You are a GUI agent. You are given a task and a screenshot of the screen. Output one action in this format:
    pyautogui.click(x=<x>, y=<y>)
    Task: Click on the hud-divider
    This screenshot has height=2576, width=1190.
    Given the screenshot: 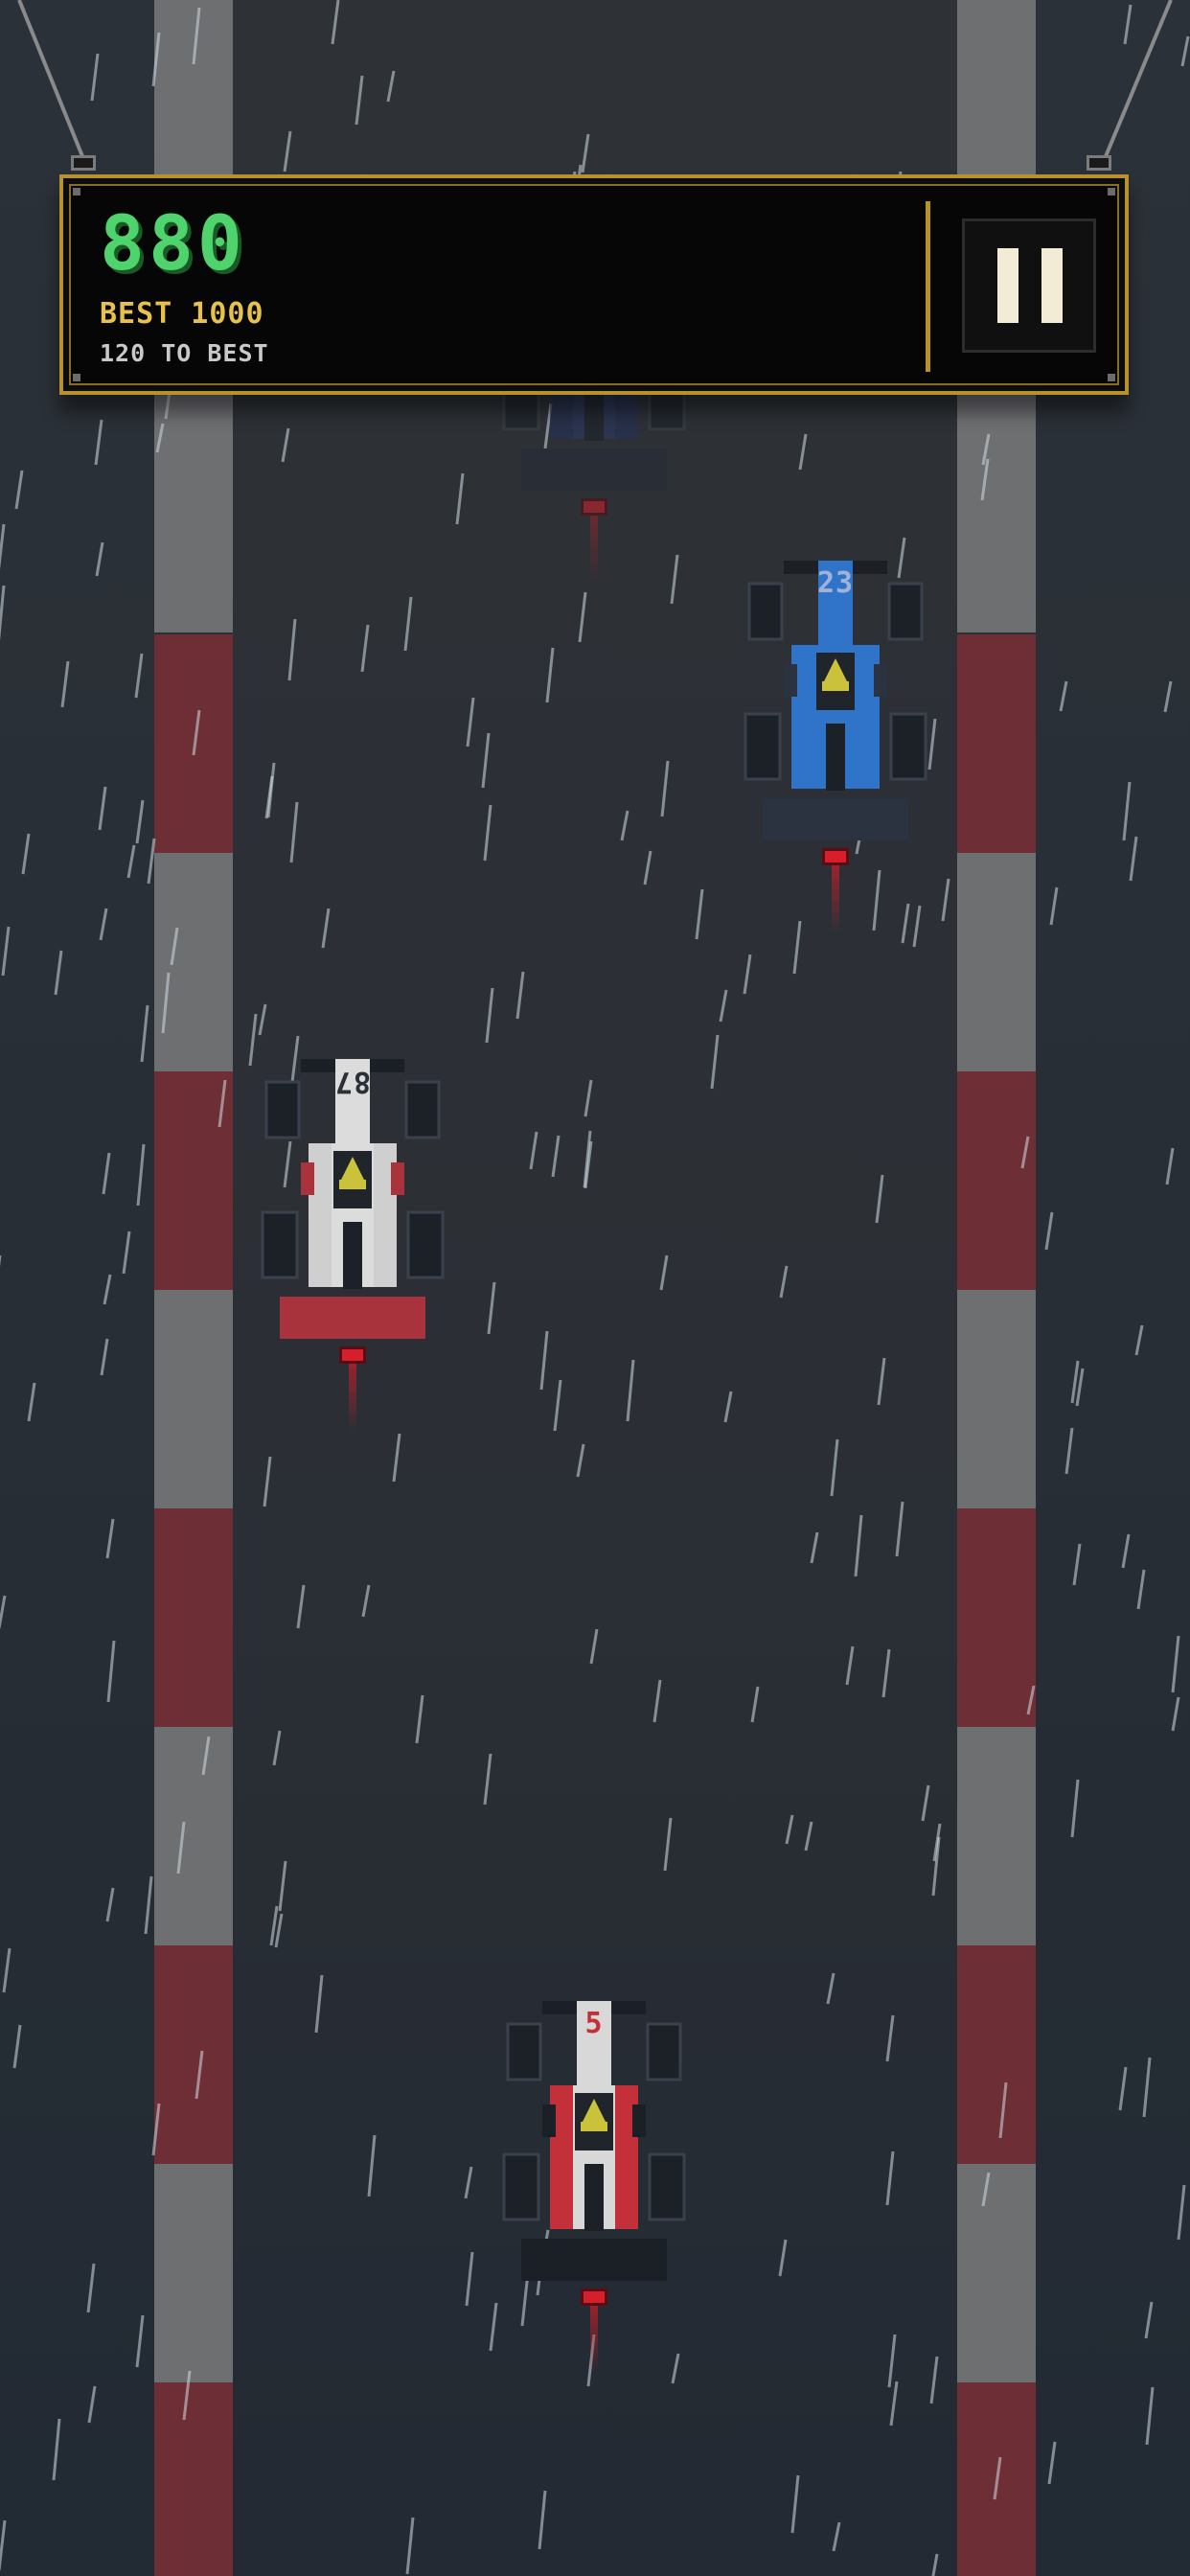 What is the action you would take?
    pyautogui.click(x=928, y=286)
    